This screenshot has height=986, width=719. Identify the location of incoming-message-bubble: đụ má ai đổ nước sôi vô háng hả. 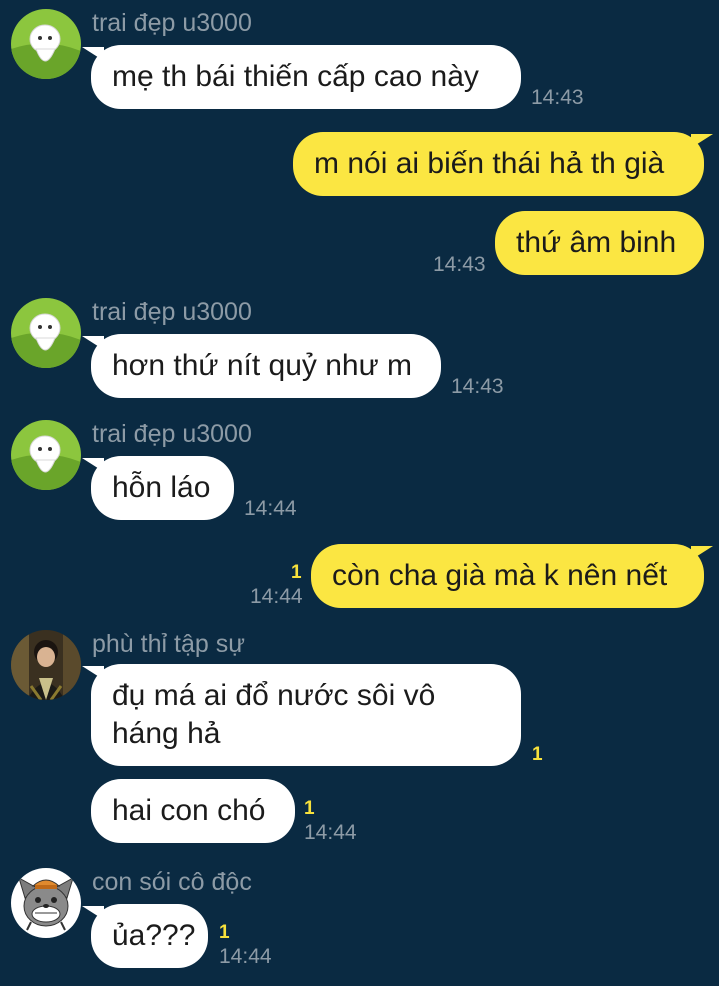
(301, 715).